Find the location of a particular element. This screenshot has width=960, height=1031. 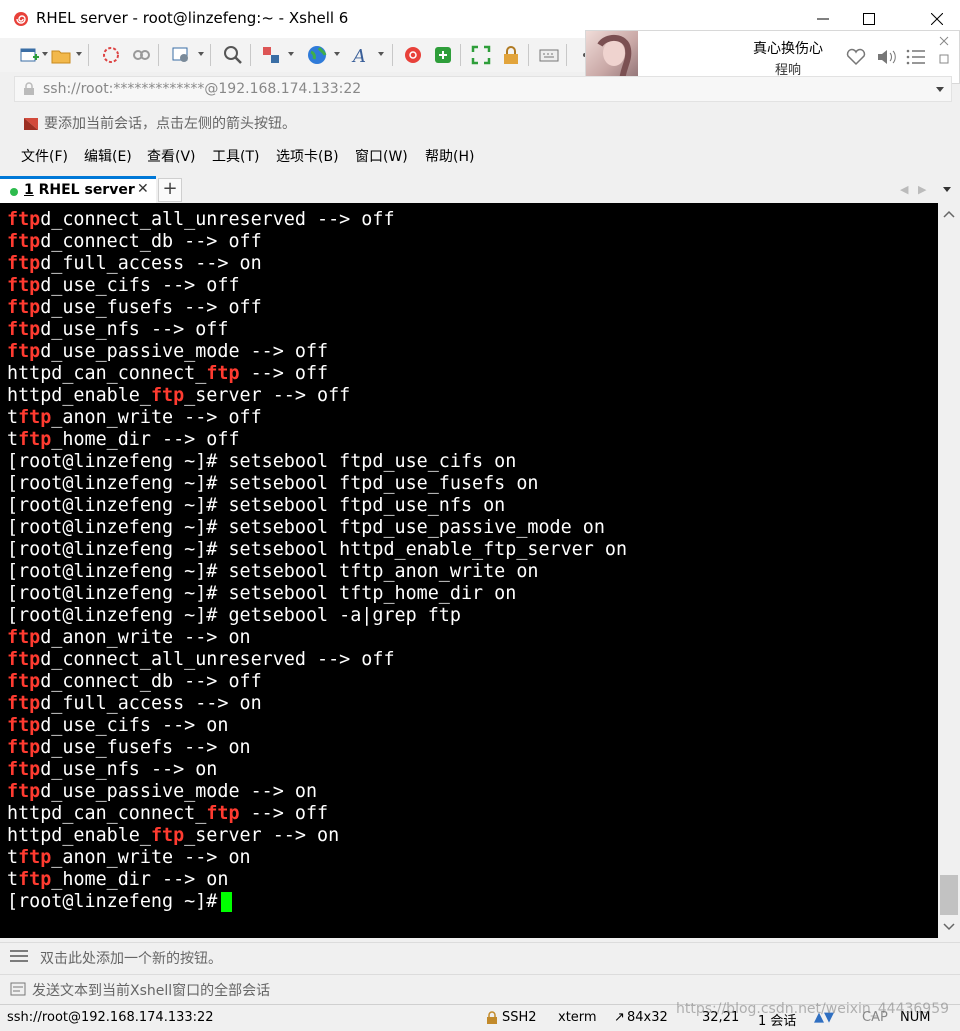

terminal-line: httpd_can_connect_ftp --> off is located at coordinates (317, 374).